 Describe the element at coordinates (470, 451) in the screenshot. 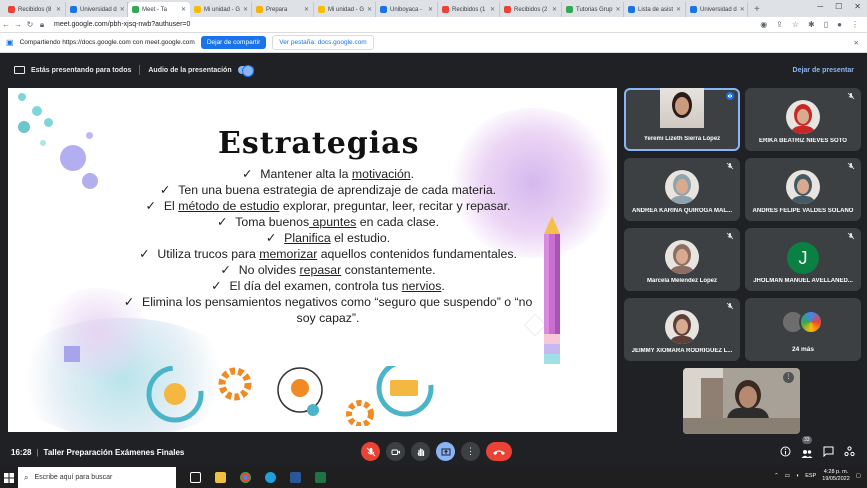

I see `more-options-button: ⋮` at that location.